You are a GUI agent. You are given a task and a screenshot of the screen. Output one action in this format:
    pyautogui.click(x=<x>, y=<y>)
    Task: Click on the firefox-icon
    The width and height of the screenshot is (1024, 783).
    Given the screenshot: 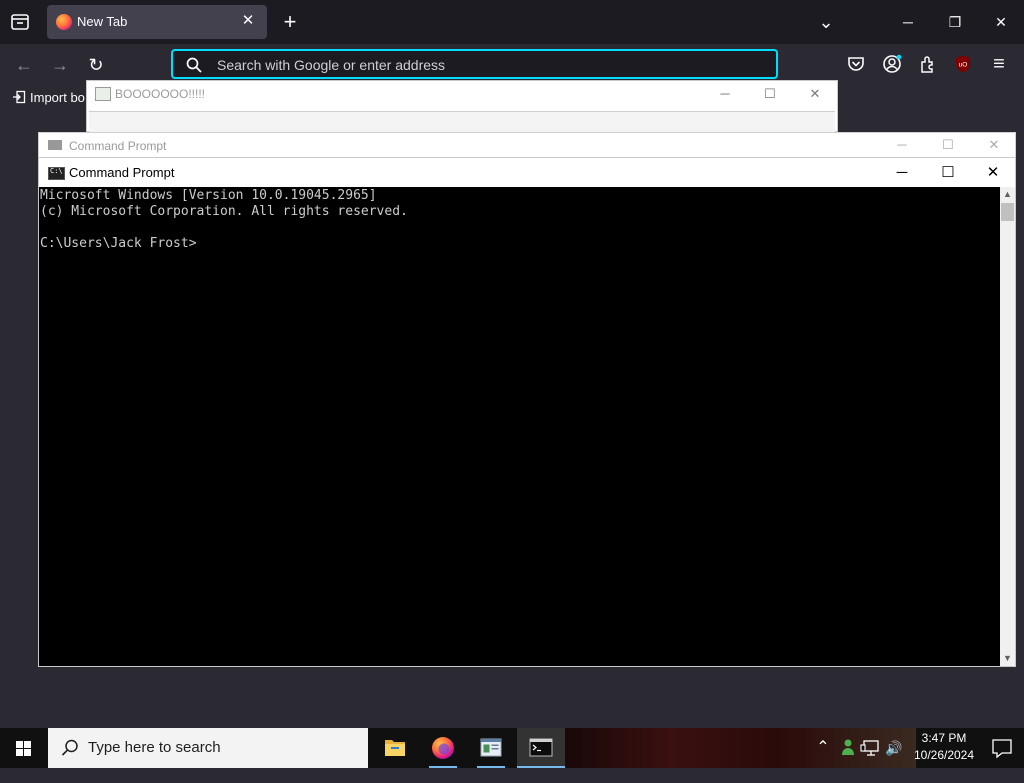 What is the action you would take?
    pyautogui.click(x=443, y=748)
    